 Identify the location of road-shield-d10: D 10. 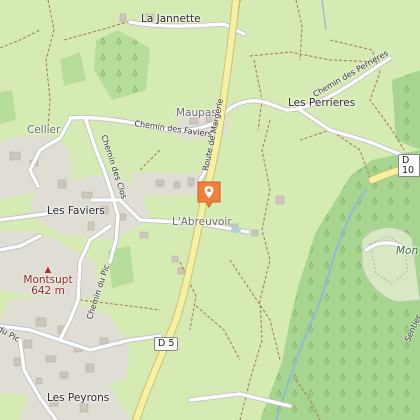
(409, 165).